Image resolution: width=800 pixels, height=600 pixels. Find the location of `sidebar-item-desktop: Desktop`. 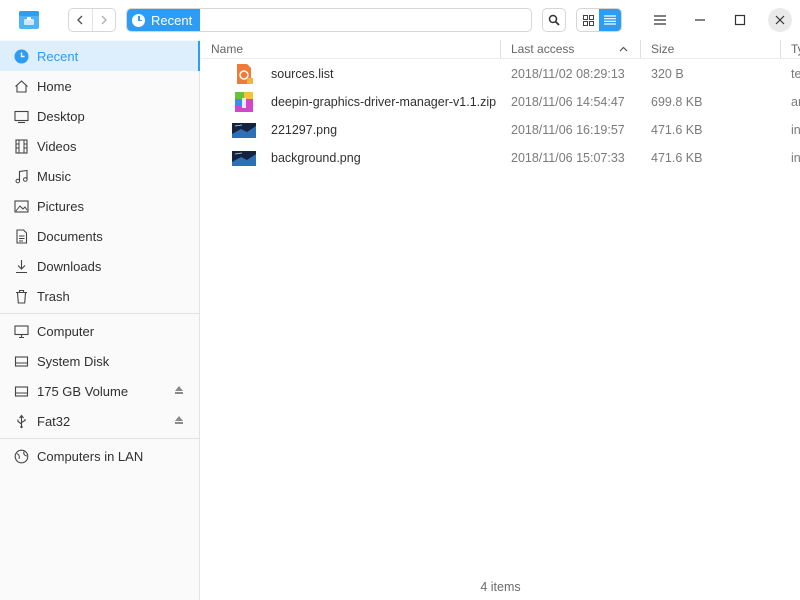

sidebar-item-desktop: Desktop is located at coordinates (100, 116).